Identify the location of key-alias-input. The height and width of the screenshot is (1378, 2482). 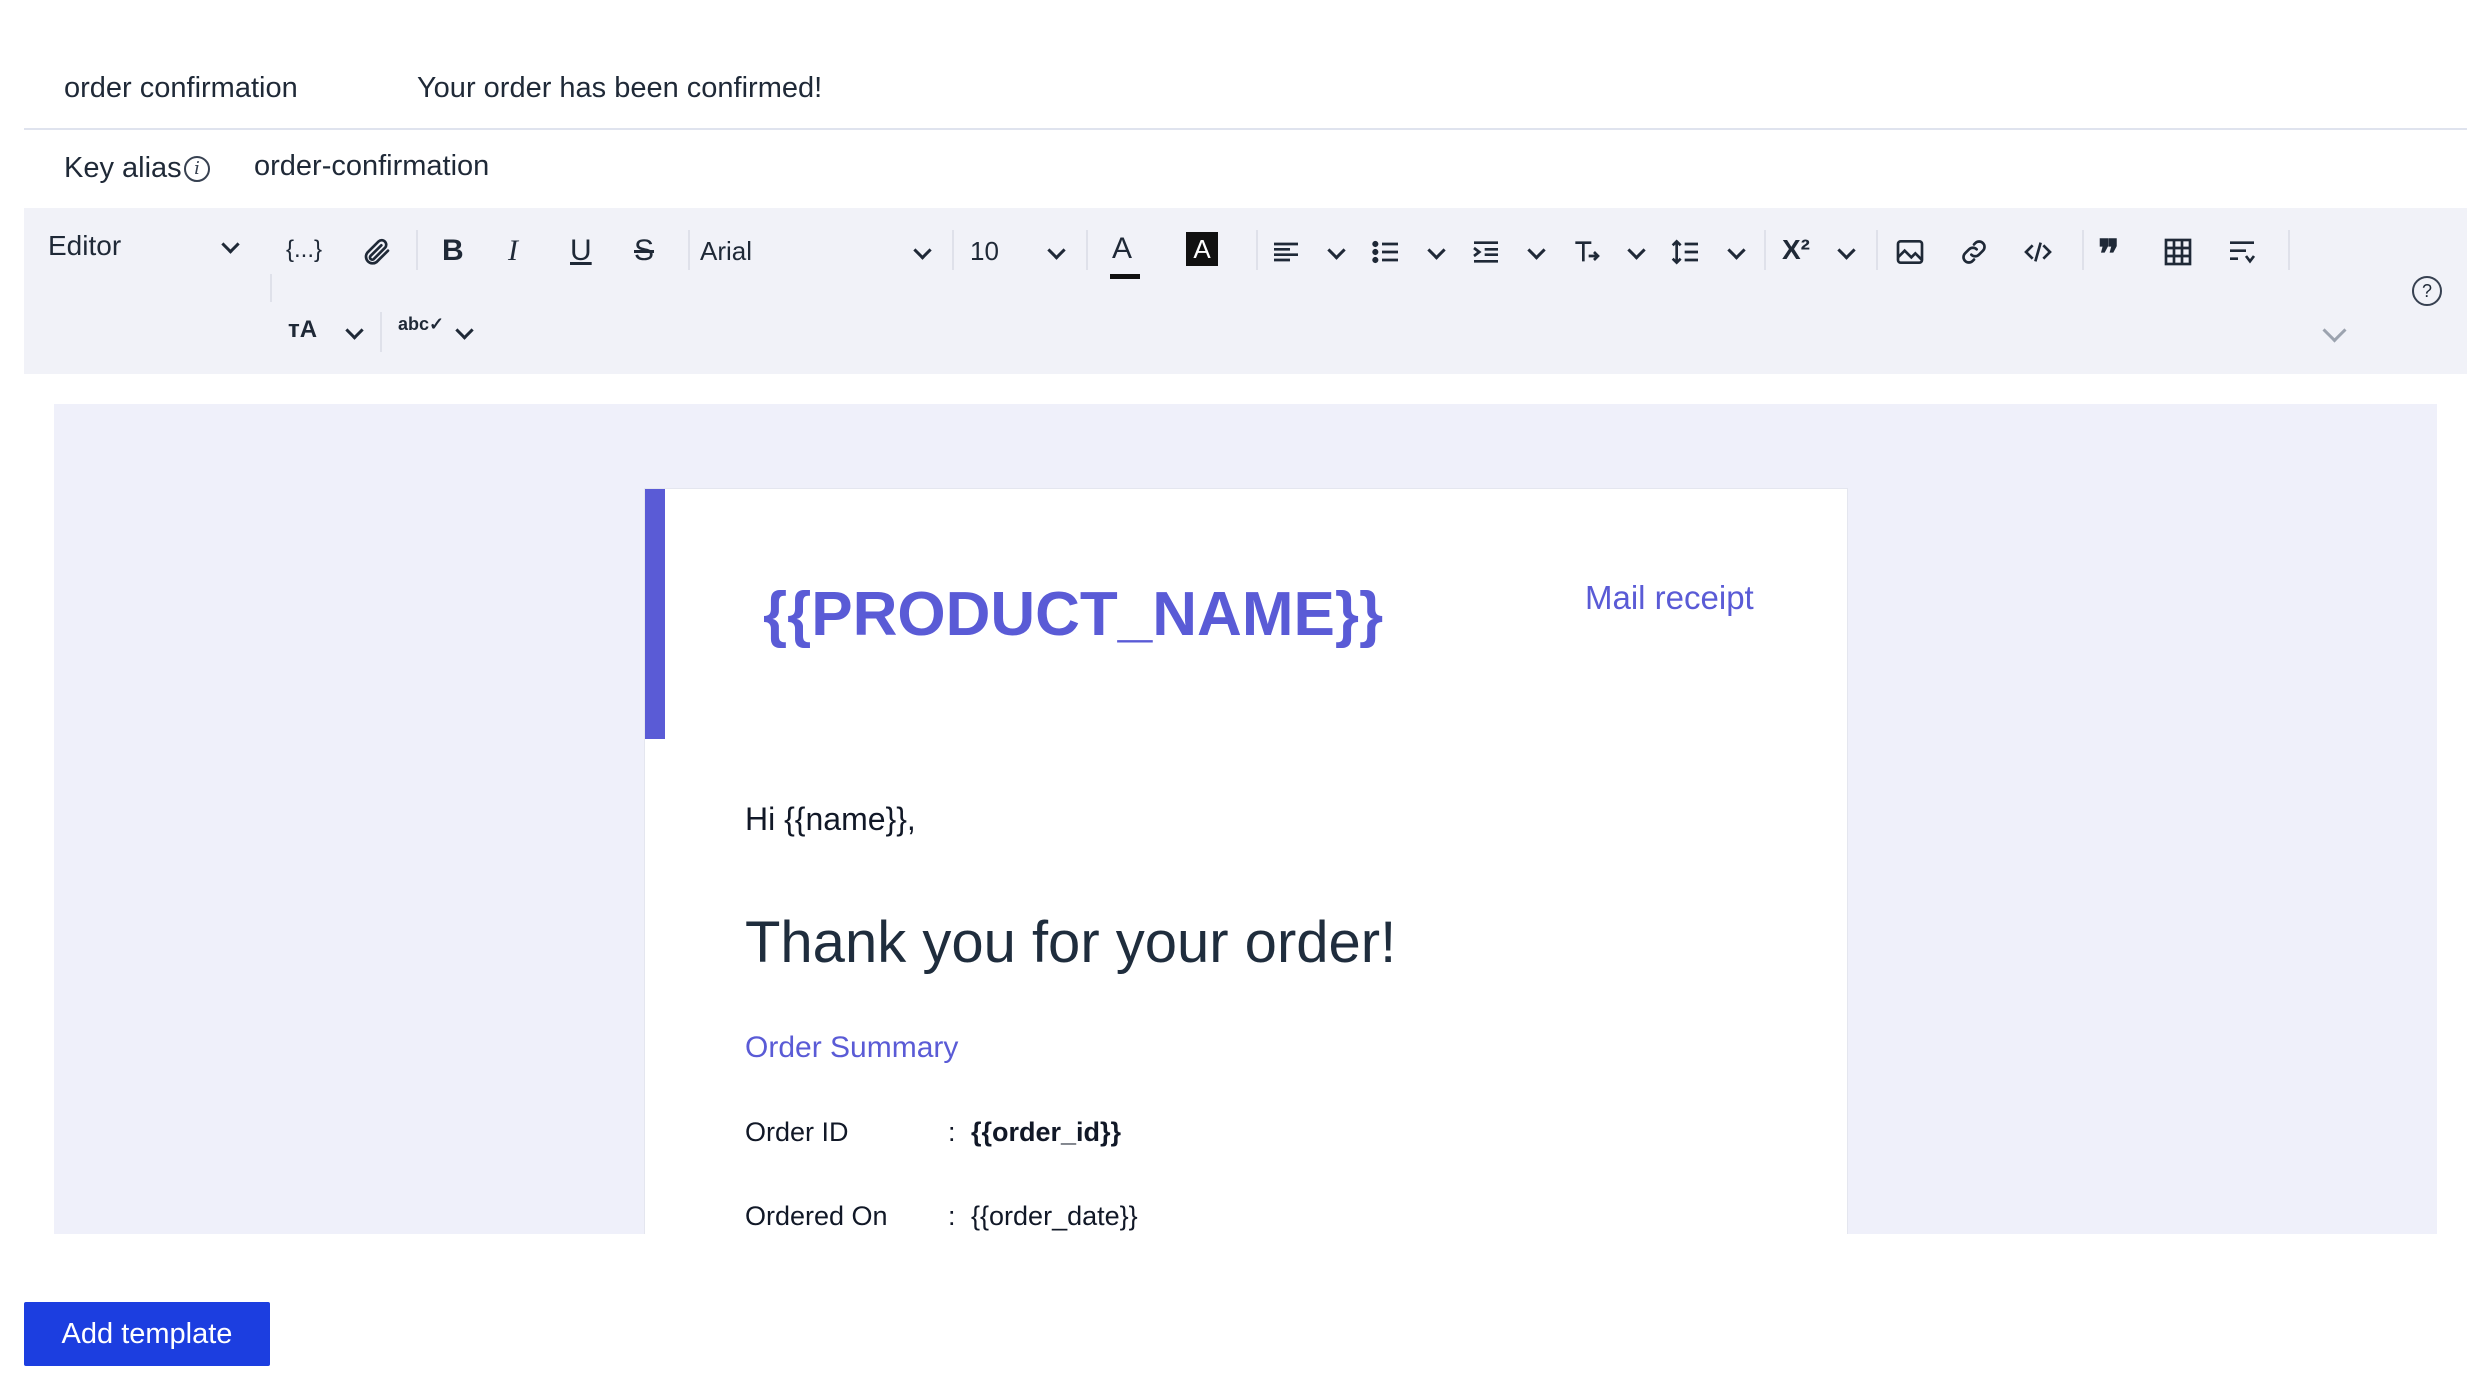
(704, 166).